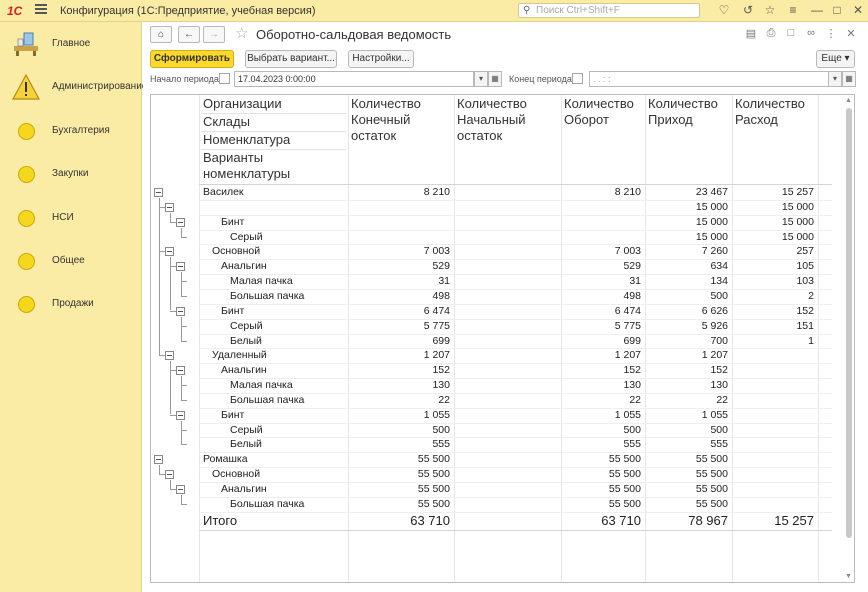 The width and height of the screenshot is (868, 592). Describe the element at coordinates (719, 341) in the screenshot. I see `row-value: 700` at that location.